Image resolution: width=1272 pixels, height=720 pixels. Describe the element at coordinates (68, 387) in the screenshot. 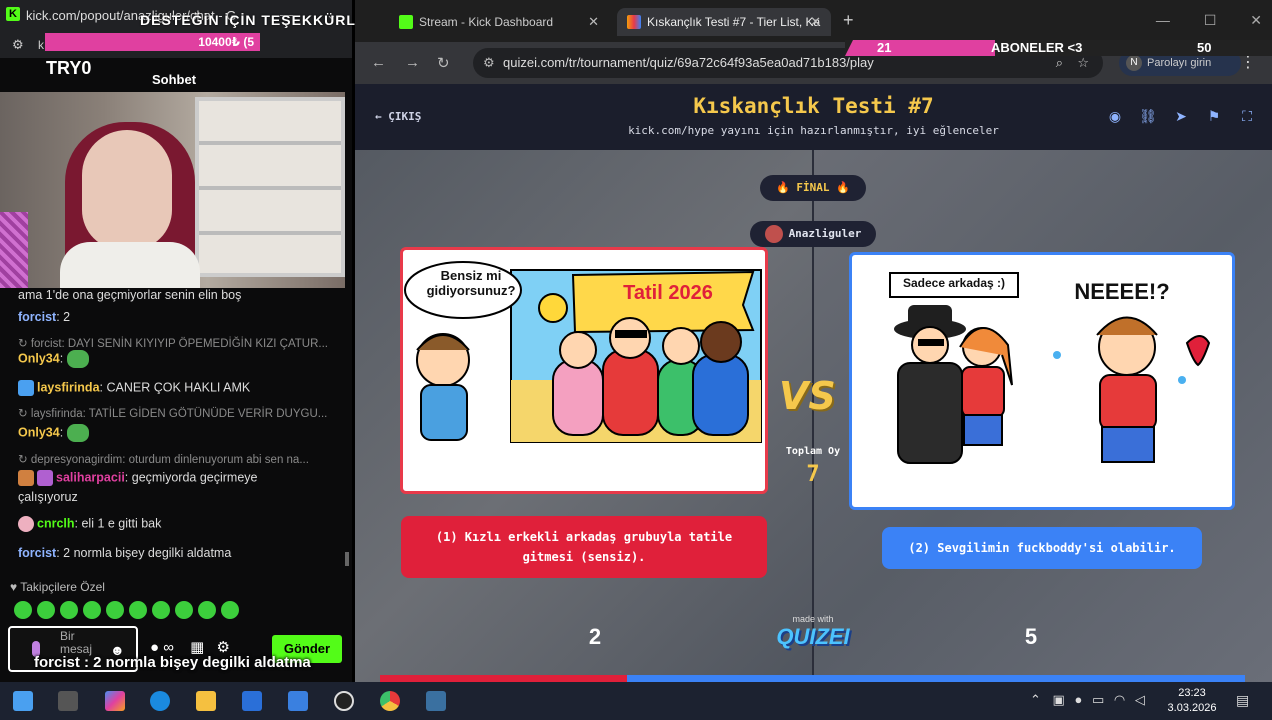

I see `chat-username: laysfirinda` at that location.